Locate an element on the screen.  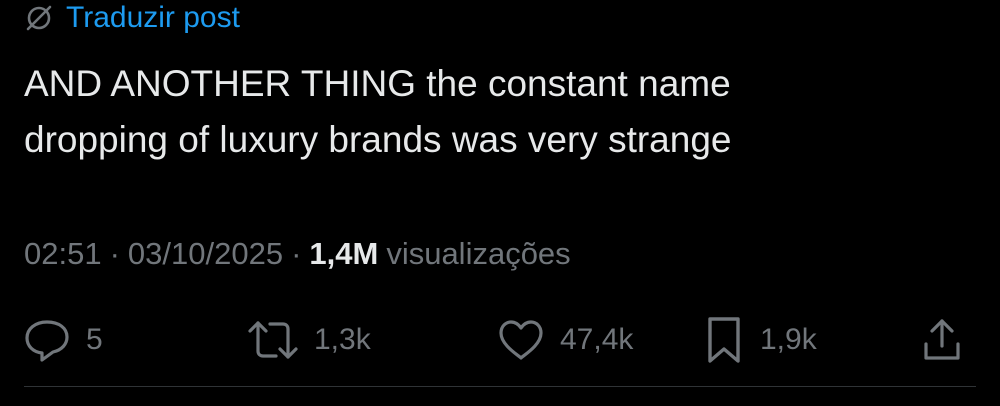
translate-post-link: Traduzir post is located at coordinates (132, 18).